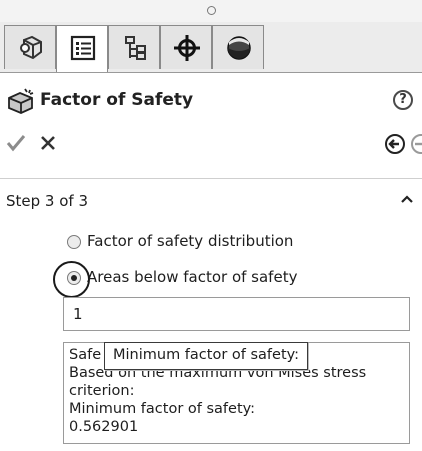 The width and height of the screenshot is (422, 451). I want to click on option-label: Areas below factor of safety, so click(192, 277).